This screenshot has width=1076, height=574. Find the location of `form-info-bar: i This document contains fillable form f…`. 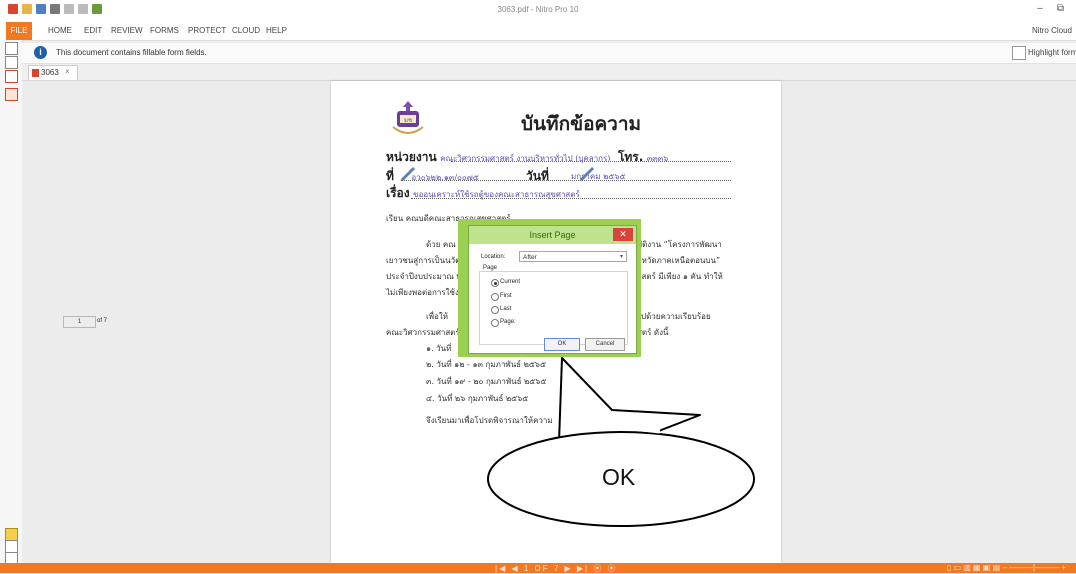

form-info-bar: i This document contains fillable form f… is located at coordinates (549, 53).